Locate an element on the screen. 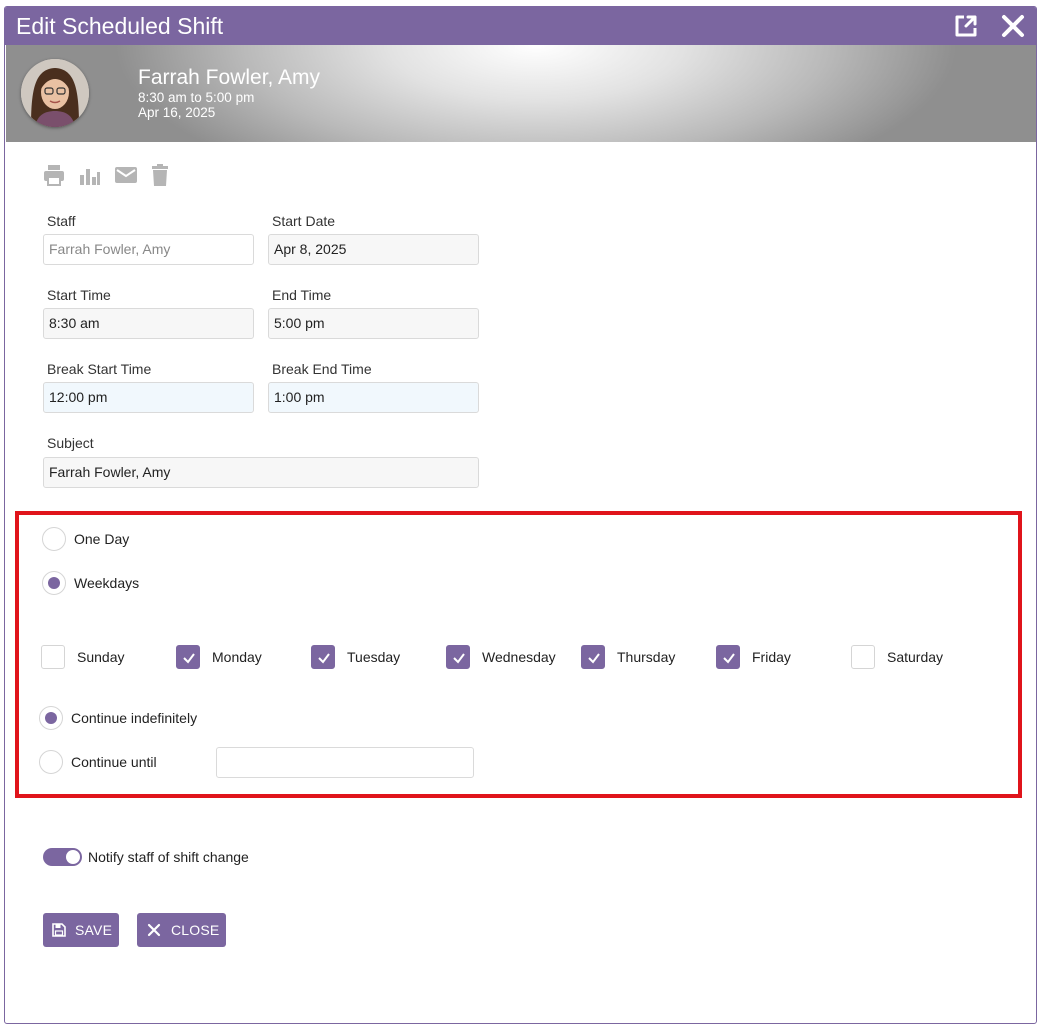  sunday-label: Sunday is located at coordinates (101, 657).